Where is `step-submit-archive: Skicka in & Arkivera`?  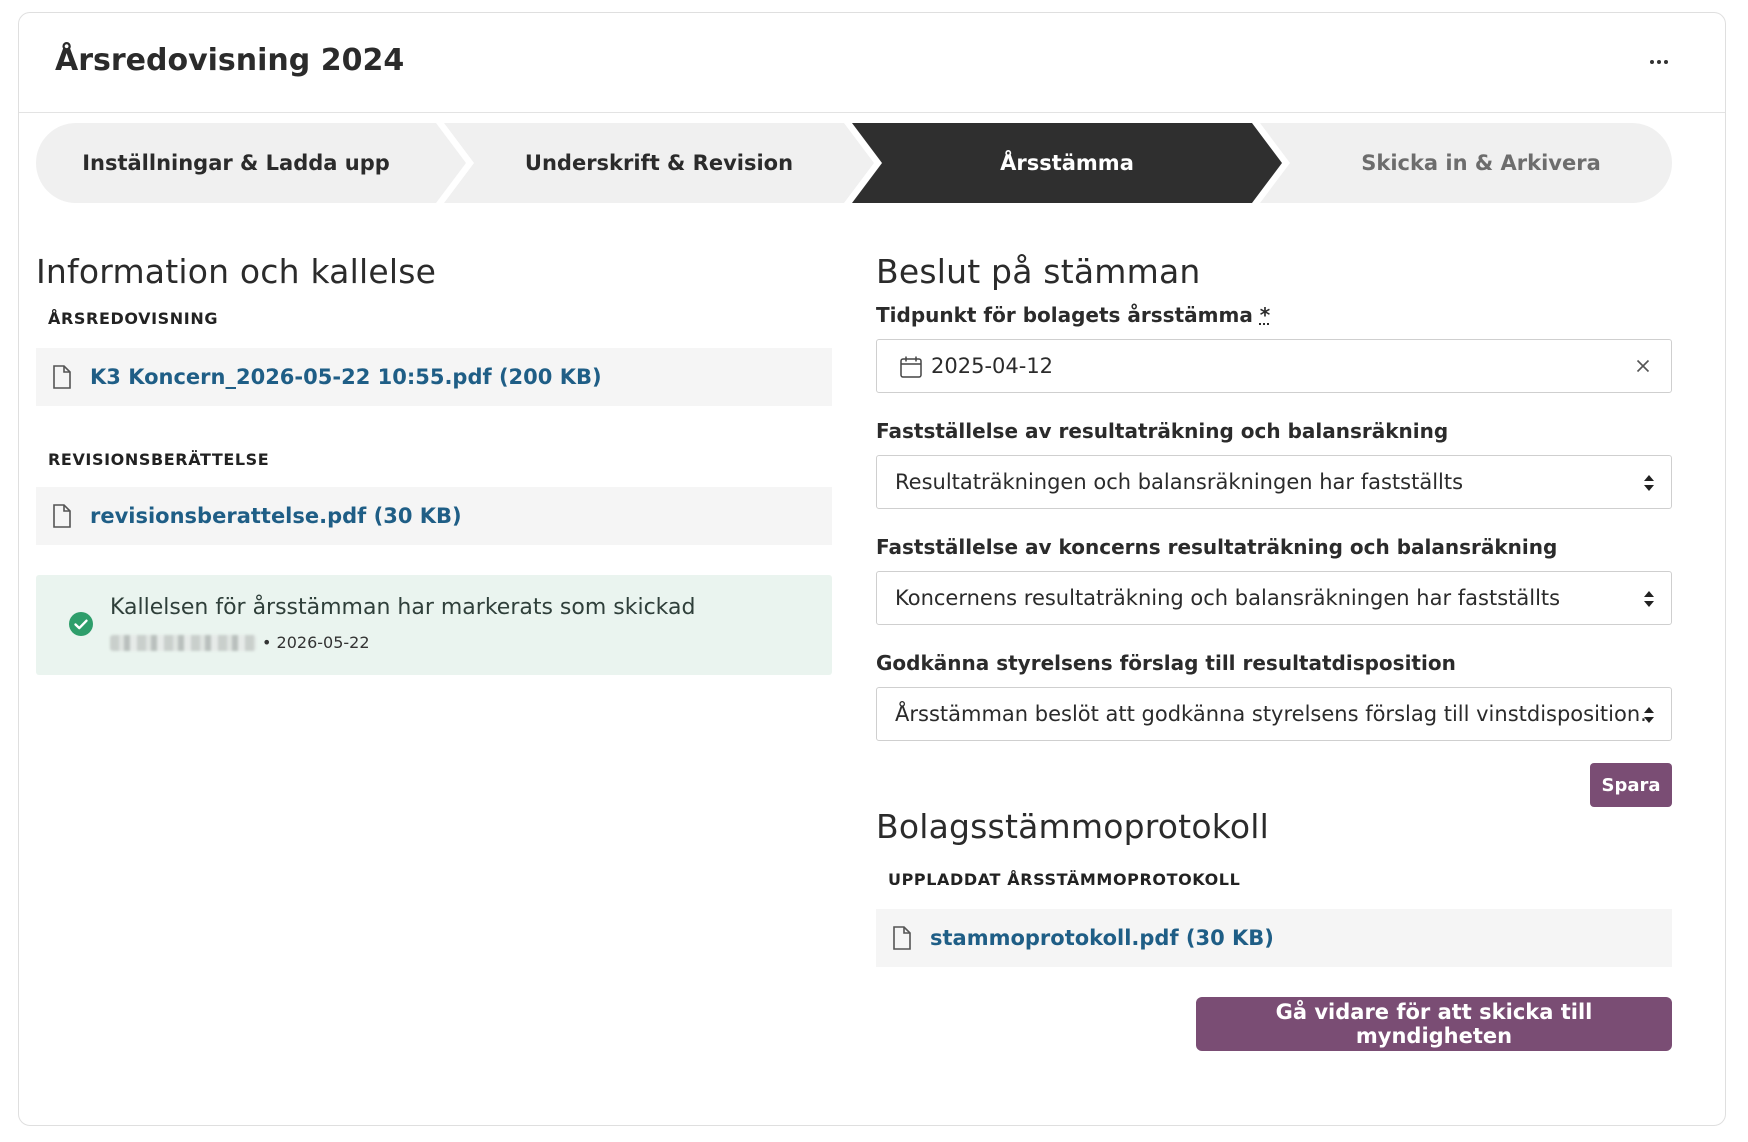
step-submit-archive: Skicka in & Arkivera is located at coordinates (1466, 163).